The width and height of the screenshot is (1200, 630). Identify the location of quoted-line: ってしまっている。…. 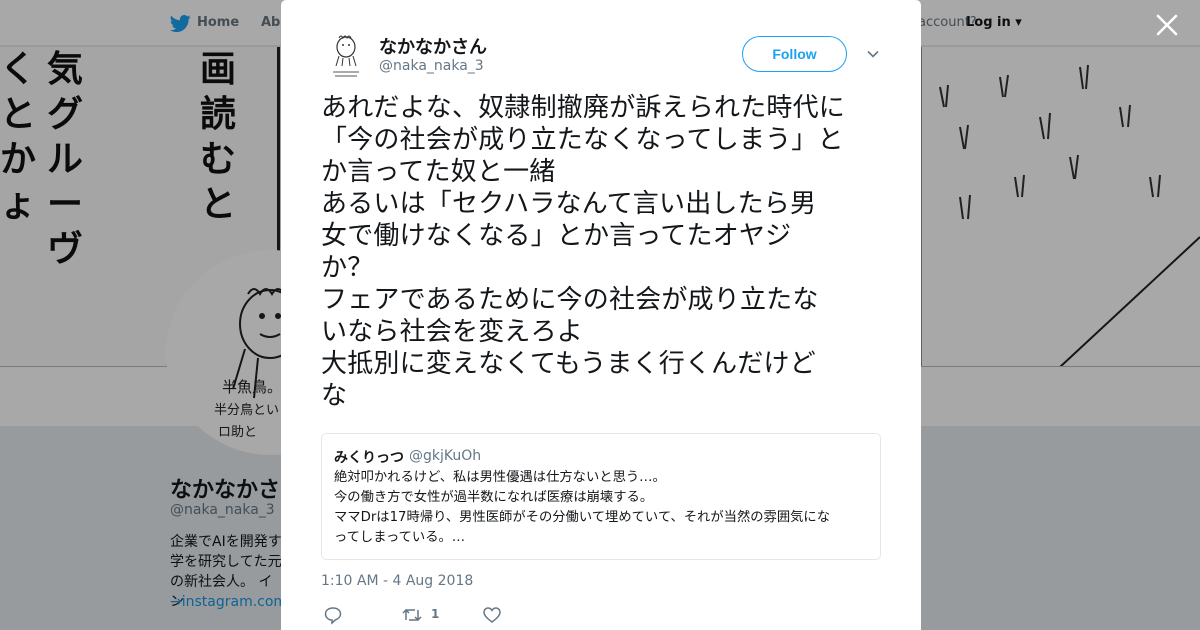
(400, 537).